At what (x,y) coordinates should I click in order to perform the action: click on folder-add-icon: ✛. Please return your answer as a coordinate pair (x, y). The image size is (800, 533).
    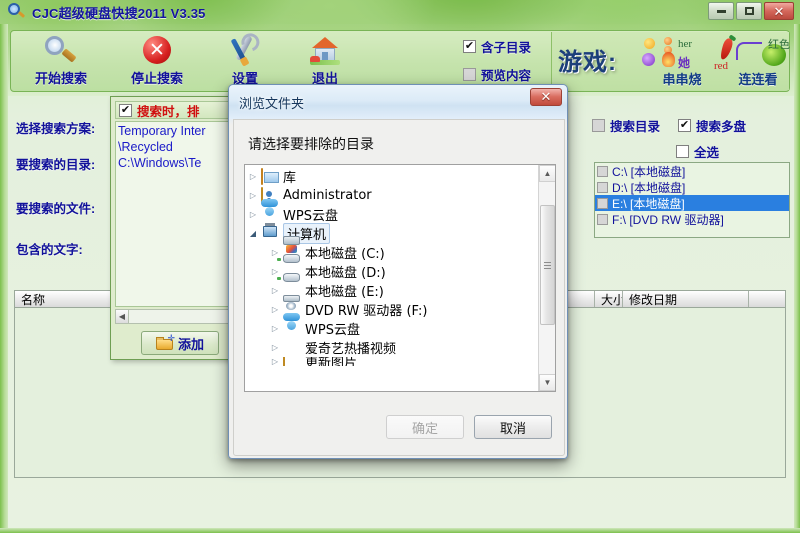
    Looking at the image, I should click on (165, 342).